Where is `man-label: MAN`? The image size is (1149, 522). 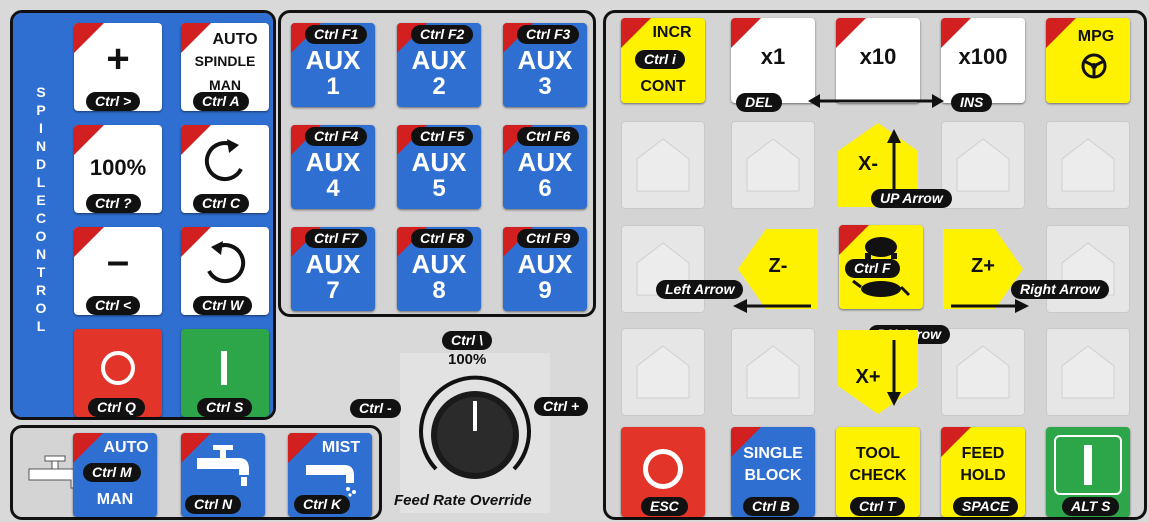
man-label: MAN is located at coordinates (115, 499).